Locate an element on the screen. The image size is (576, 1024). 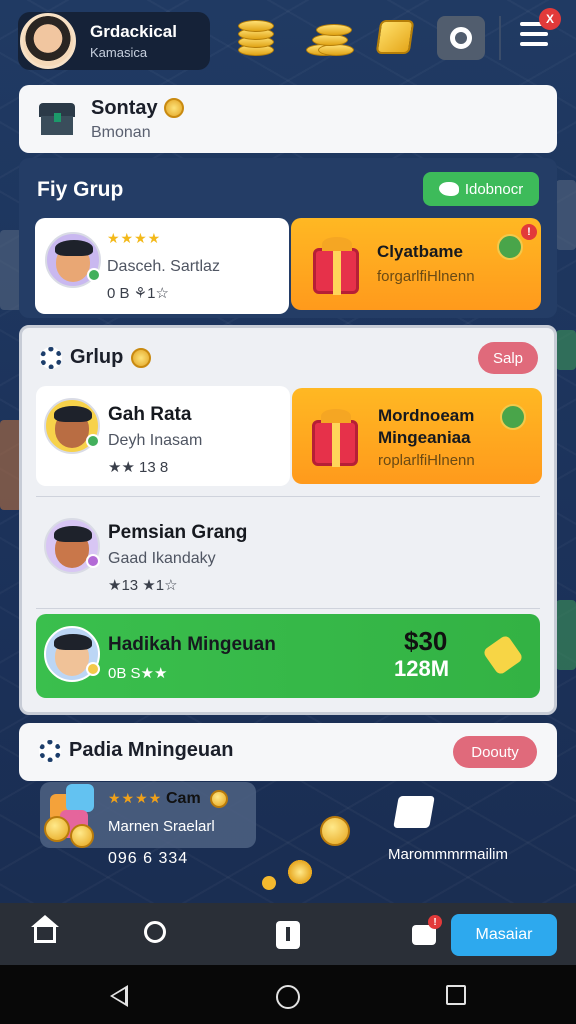
reward-title: Clyatbame is located at coordinates (420, 251).